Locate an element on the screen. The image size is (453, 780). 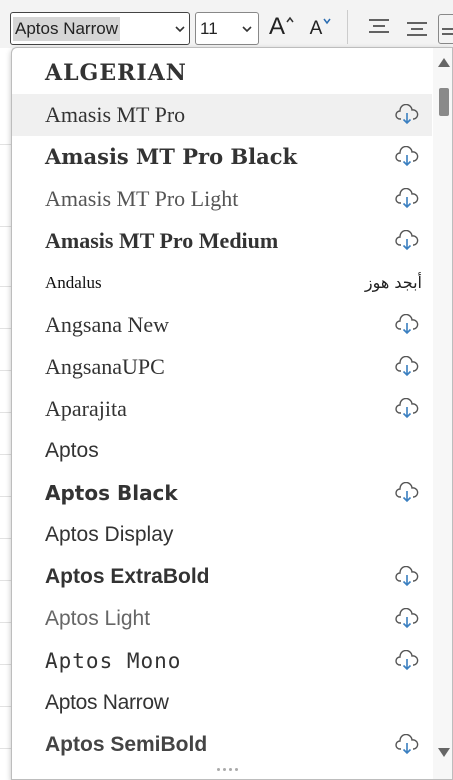
font-item-amasis-mt-pro-black: Amasis MT Pro Black is located at coordinates (222, 157).